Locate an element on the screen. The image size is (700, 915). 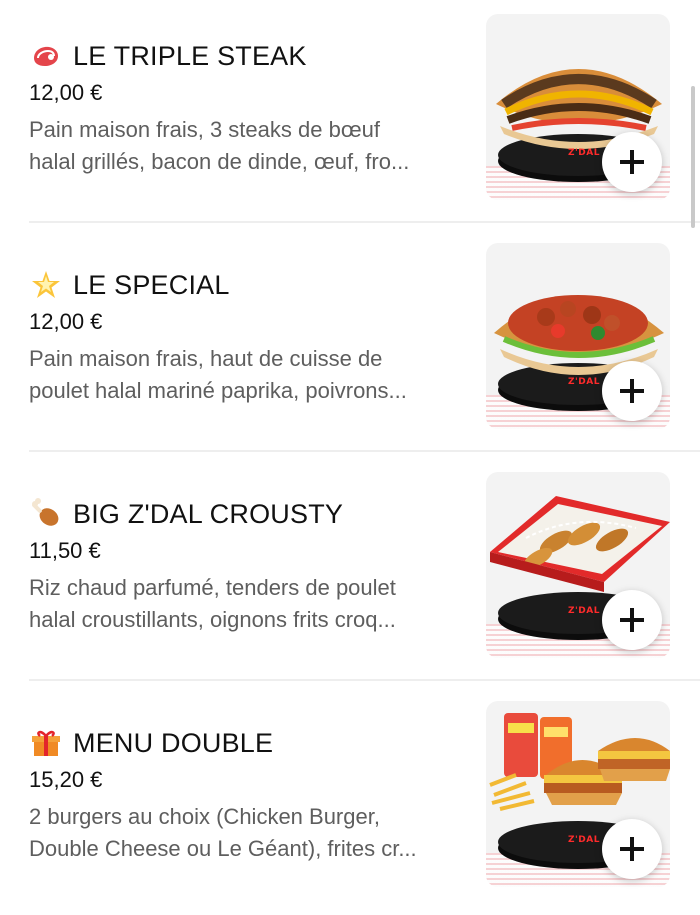
item-name: LE TRIPLE STEAK is located at coordinates (190, 55).